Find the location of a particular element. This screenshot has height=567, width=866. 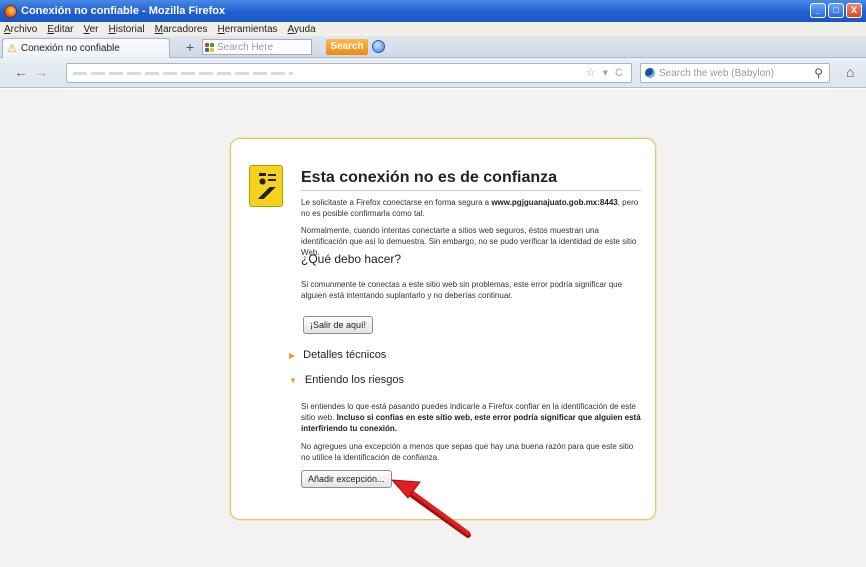

toolbar-info-icon is located at coordinates (378, 46).